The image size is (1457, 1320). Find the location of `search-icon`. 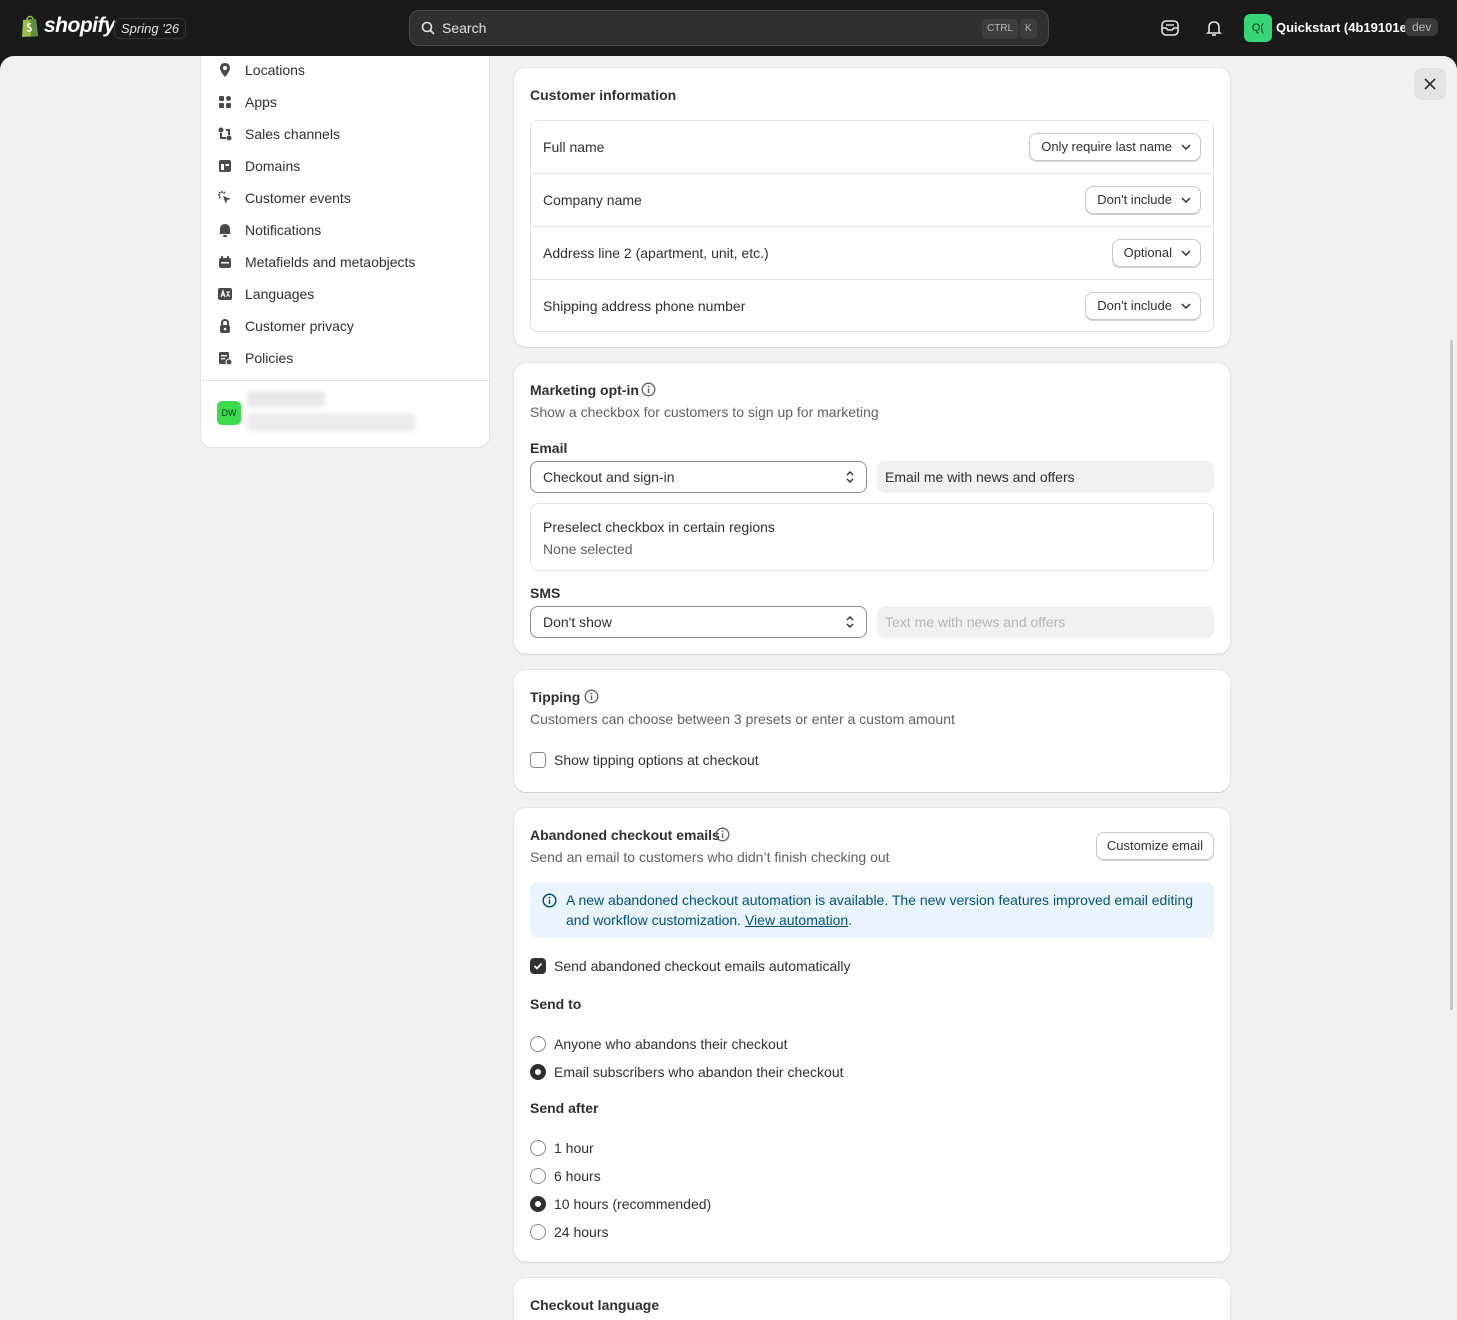

search-icon is located at coordinates (428, 28).